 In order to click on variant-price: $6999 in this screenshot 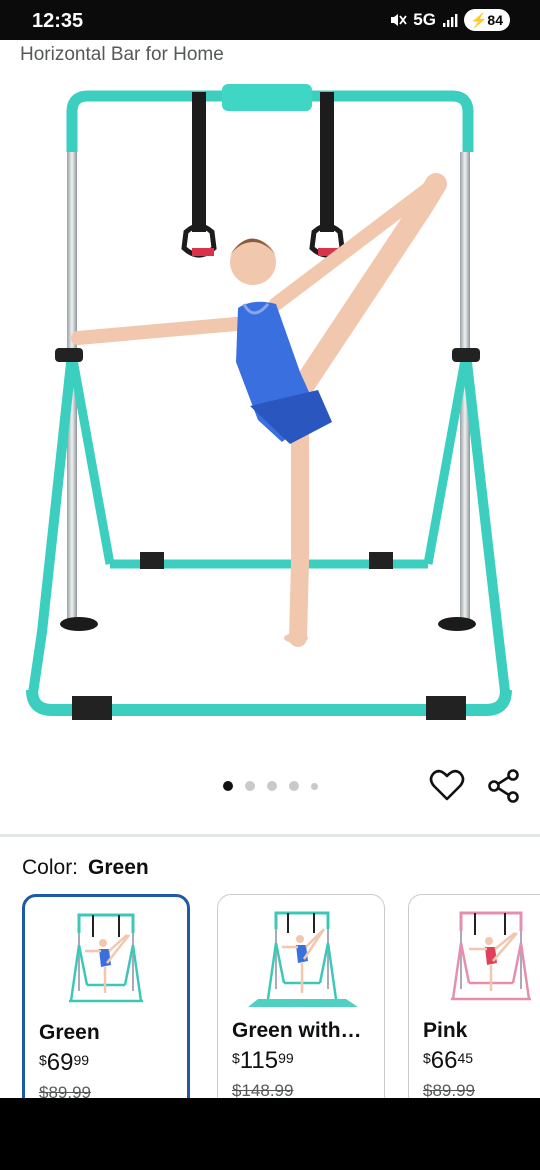, I will do `click(64, 1063)`.